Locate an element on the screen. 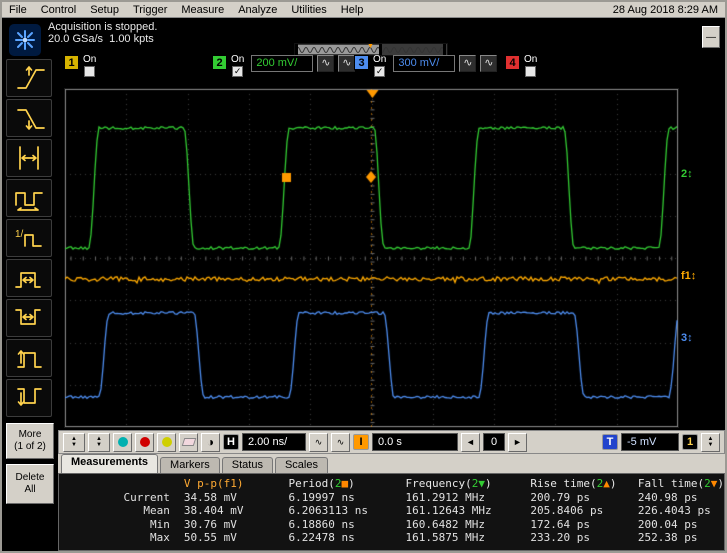 The width and height of the screenshot is (727, 553). measure-neg-width-button is located at coordinates (29, 318).